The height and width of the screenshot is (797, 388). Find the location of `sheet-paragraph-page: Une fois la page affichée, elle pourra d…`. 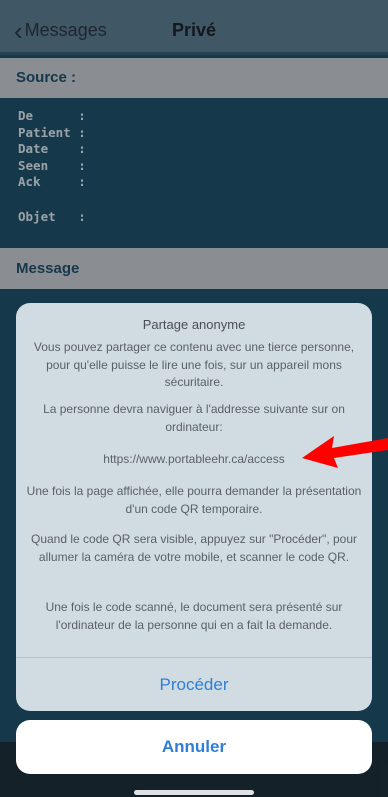

sheet-paragraph-page: Une fois la page affichée, elle pourra d… is located at coordinates (194, 500).